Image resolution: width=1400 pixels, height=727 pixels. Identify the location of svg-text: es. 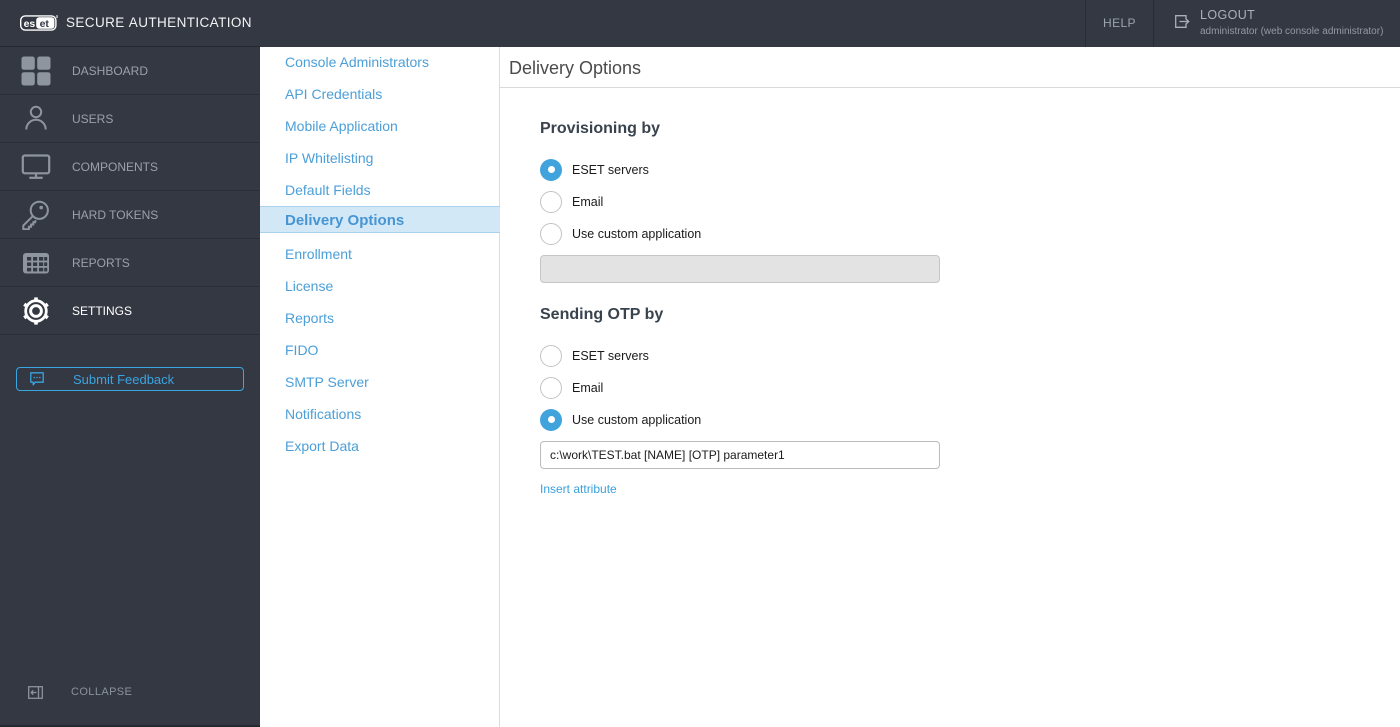
(30, 24).